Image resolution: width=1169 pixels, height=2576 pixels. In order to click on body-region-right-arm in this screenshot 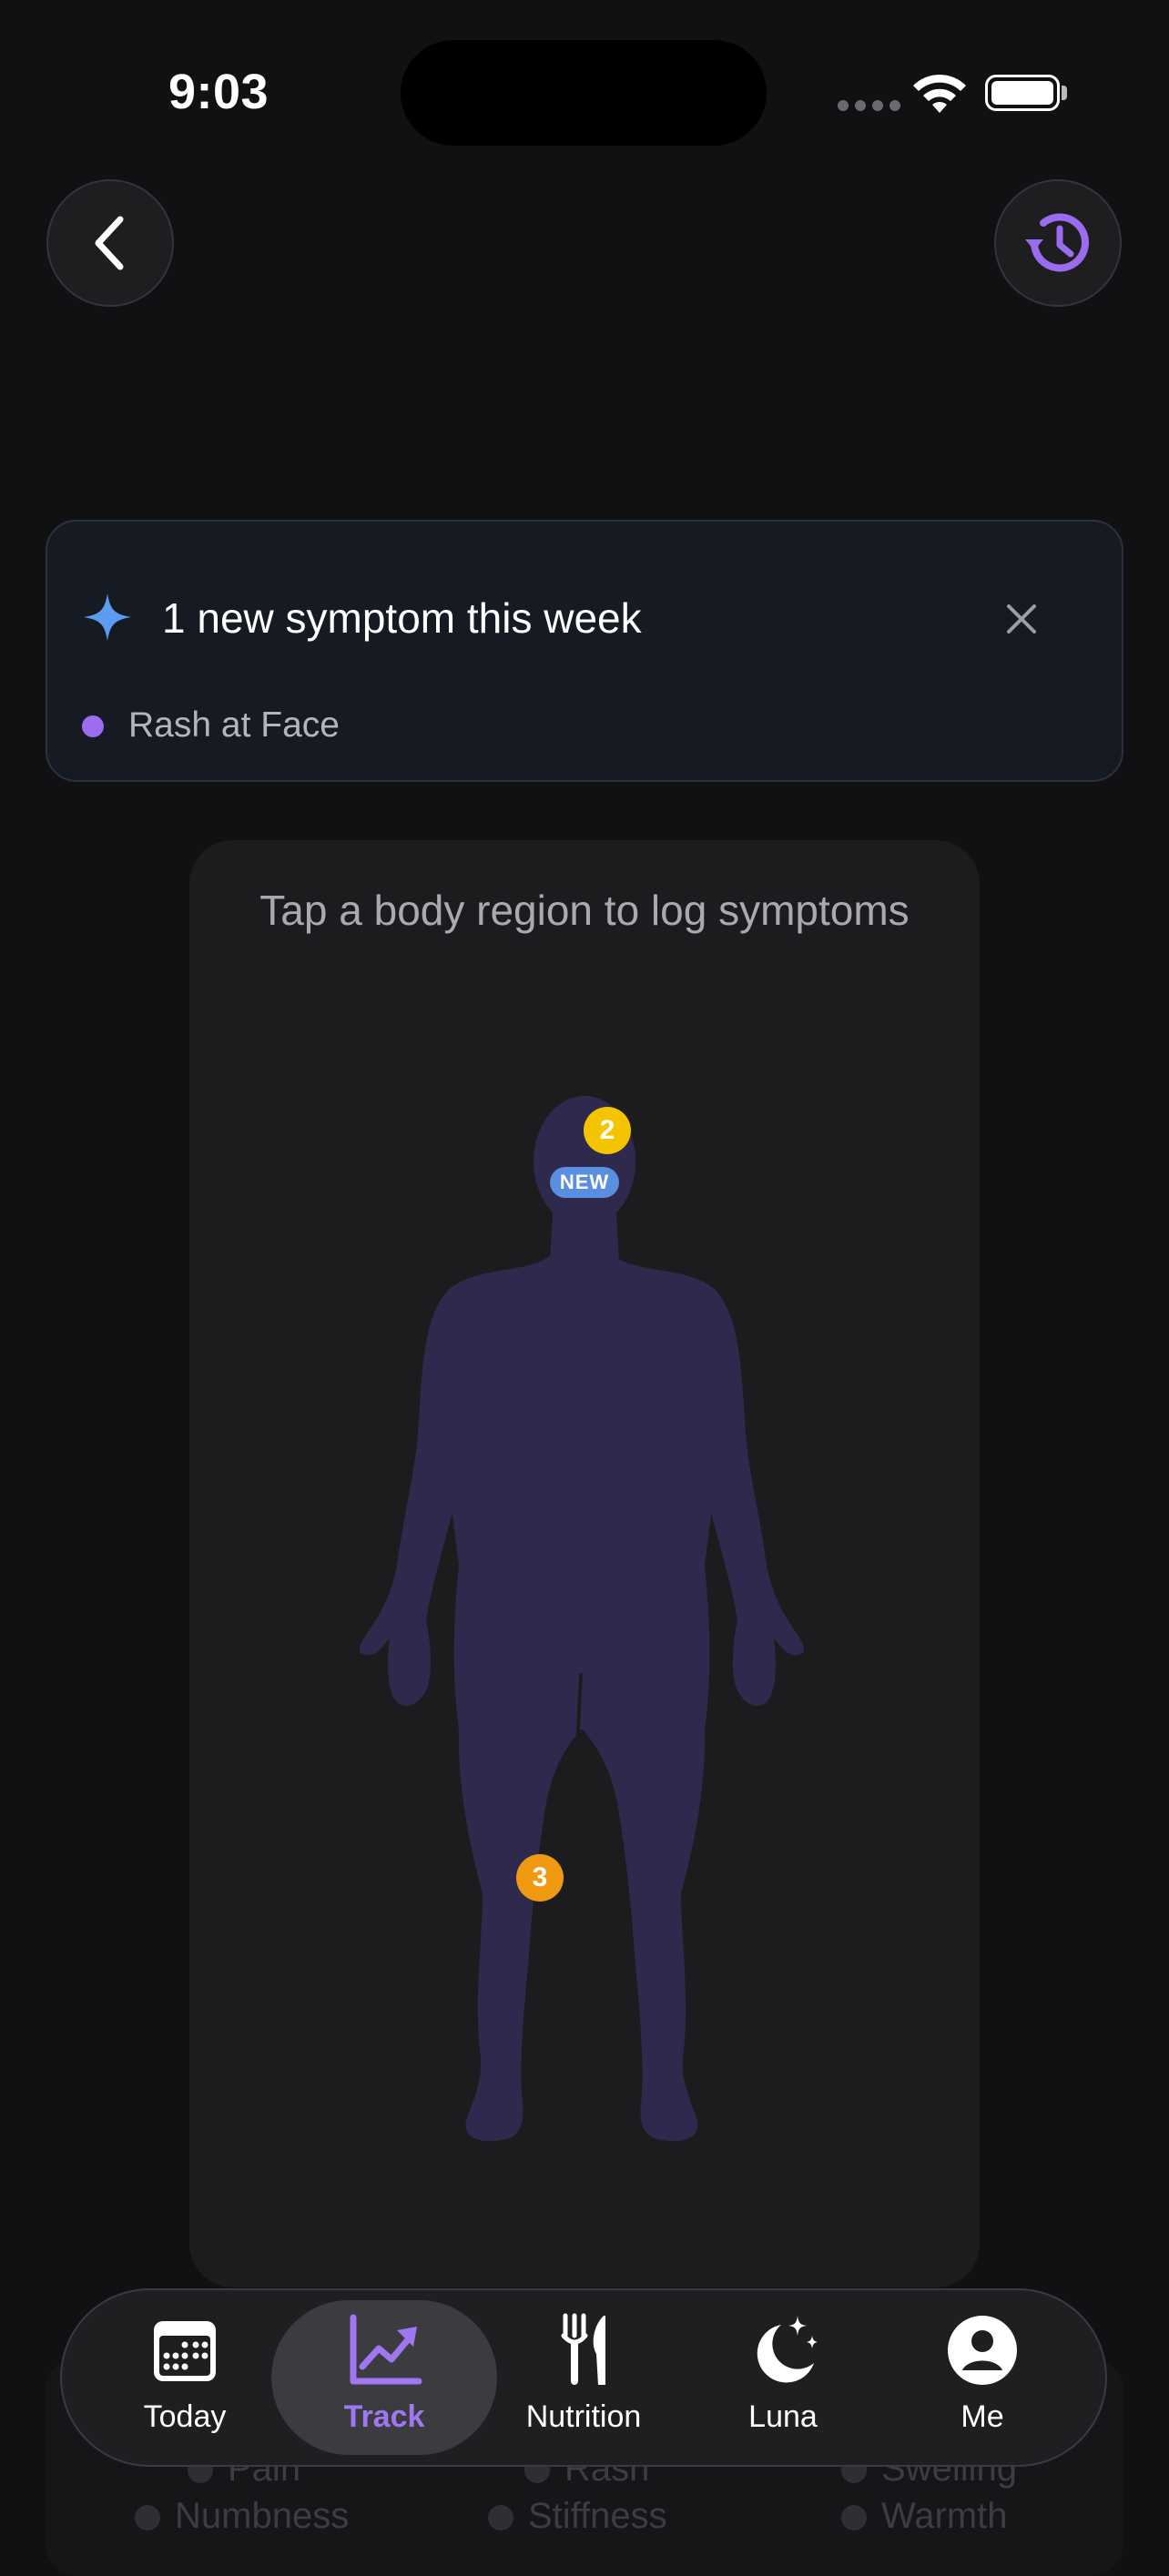, I will do `click(750, 1496)`.